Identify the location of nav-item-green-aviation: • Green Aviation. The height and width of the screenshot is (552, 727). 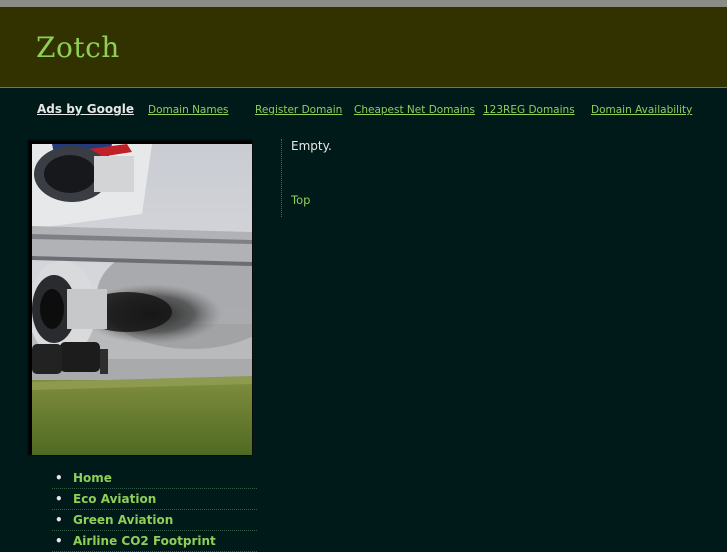
(154, 520).